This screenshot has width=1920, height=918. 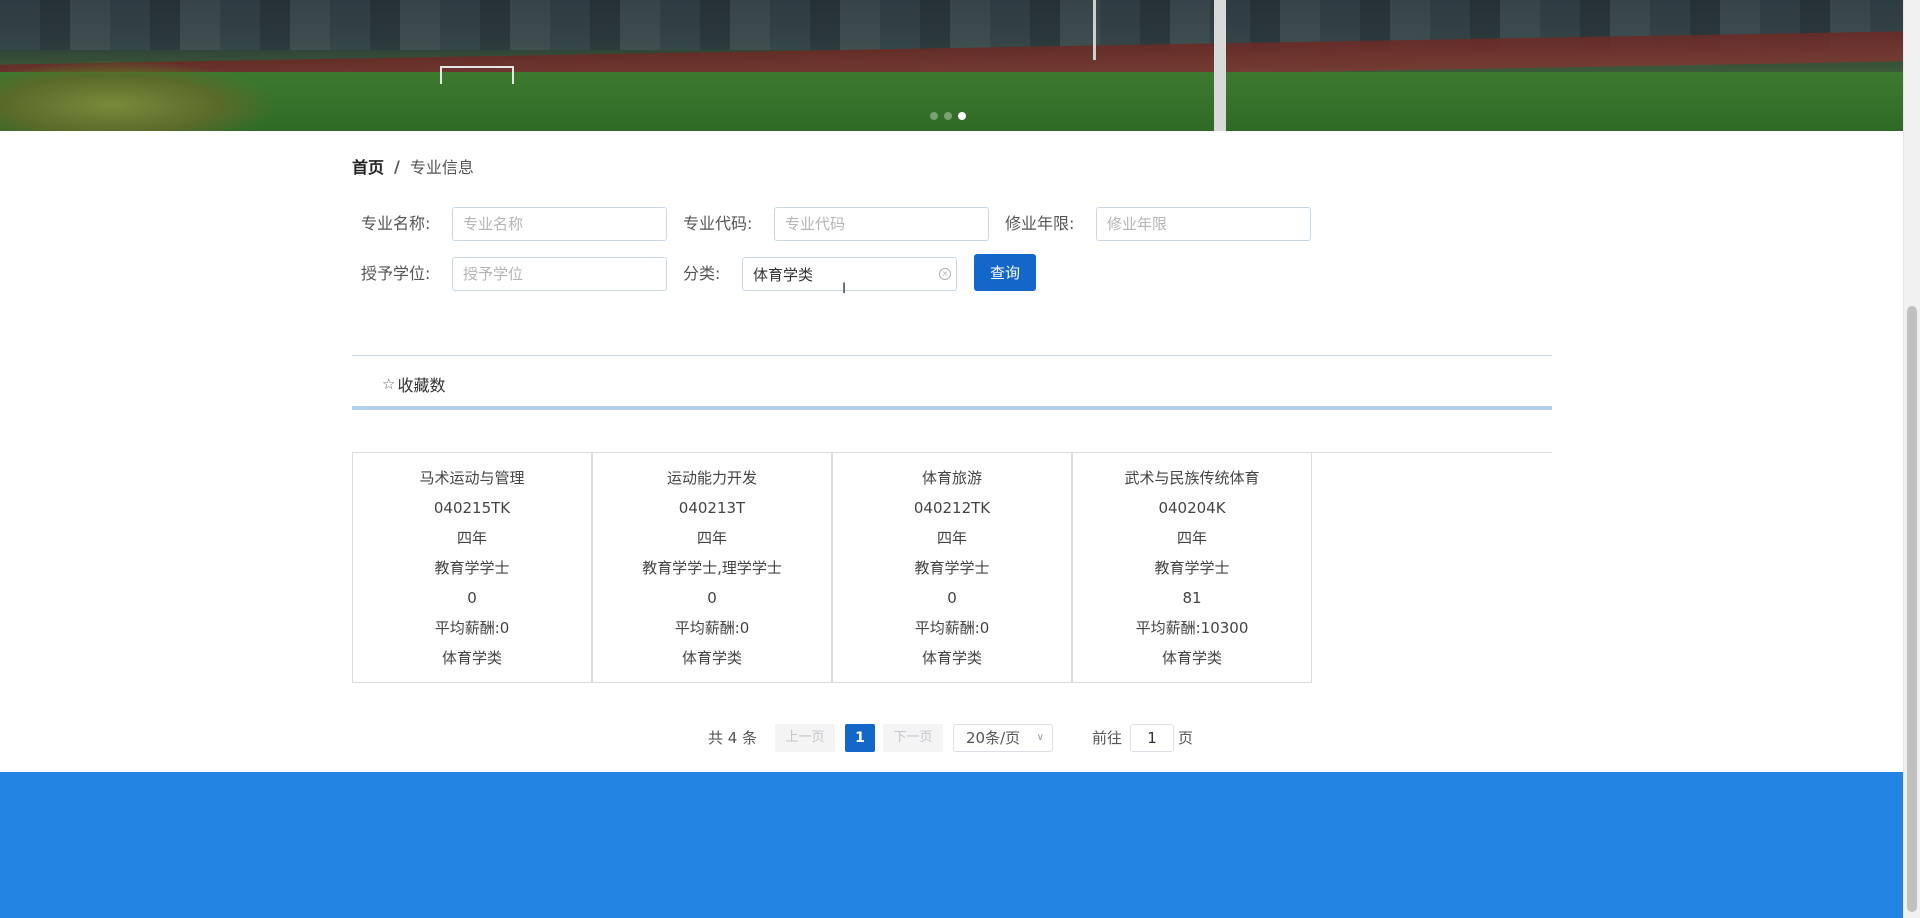 What do you see at coordinates (477, 75) in the screenshot?
I see `banner-goal` at bounding box center [477, 75].